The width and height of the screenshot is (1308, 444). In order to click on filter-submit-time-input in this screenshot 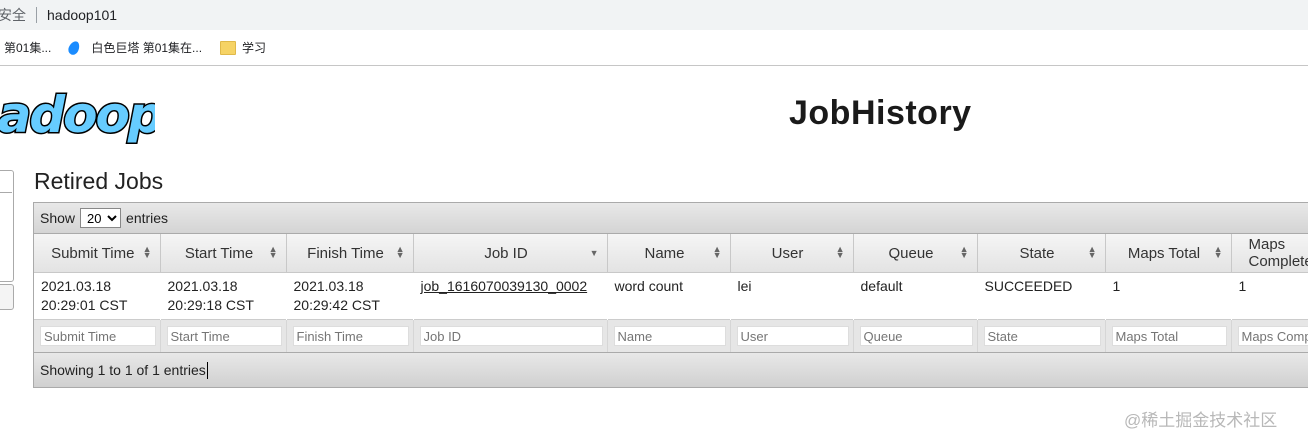, I will do `click(98, 336)`.